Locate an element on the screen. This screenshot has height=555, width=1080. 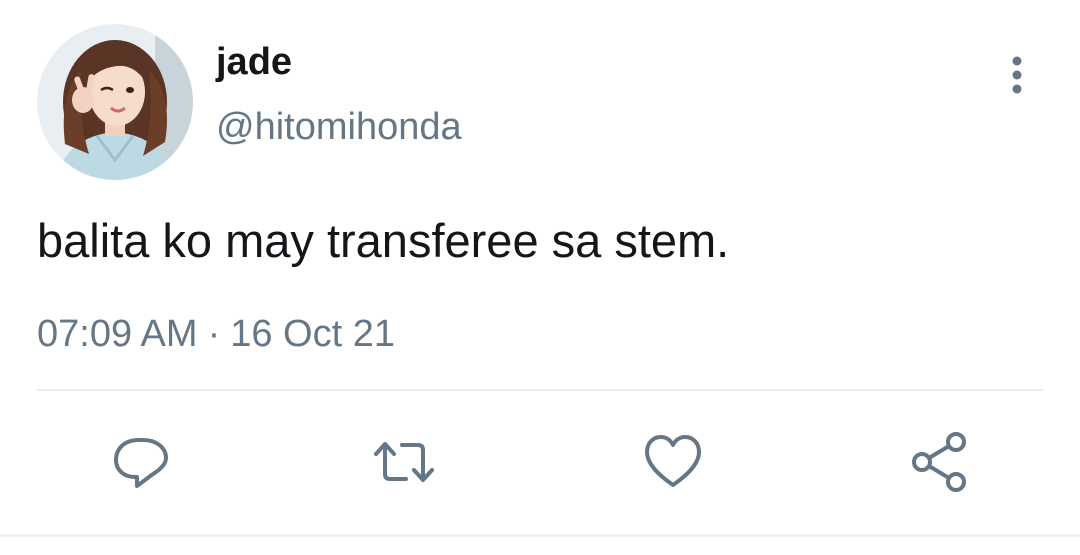
share-button is located at coordinates (940, 462).